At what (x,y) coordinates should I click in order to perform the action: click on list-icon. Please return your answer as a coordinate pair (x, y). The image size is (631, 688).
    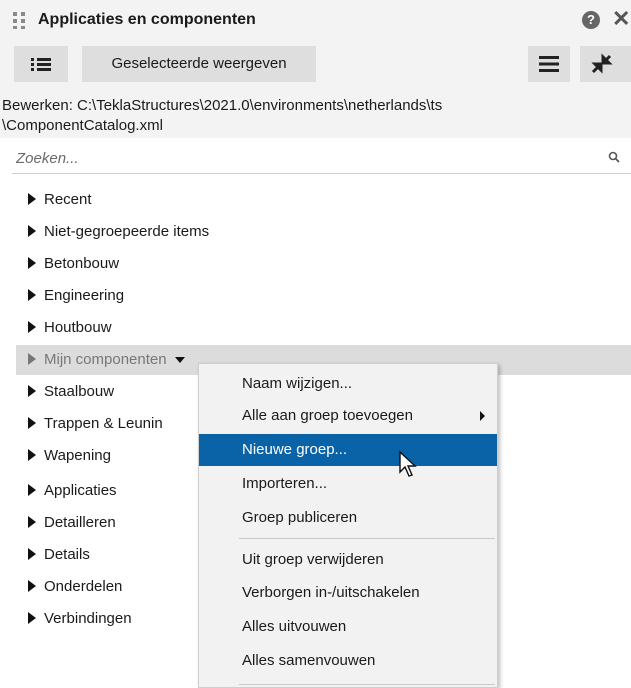
    Looking at the image, I should click on (41, 64).